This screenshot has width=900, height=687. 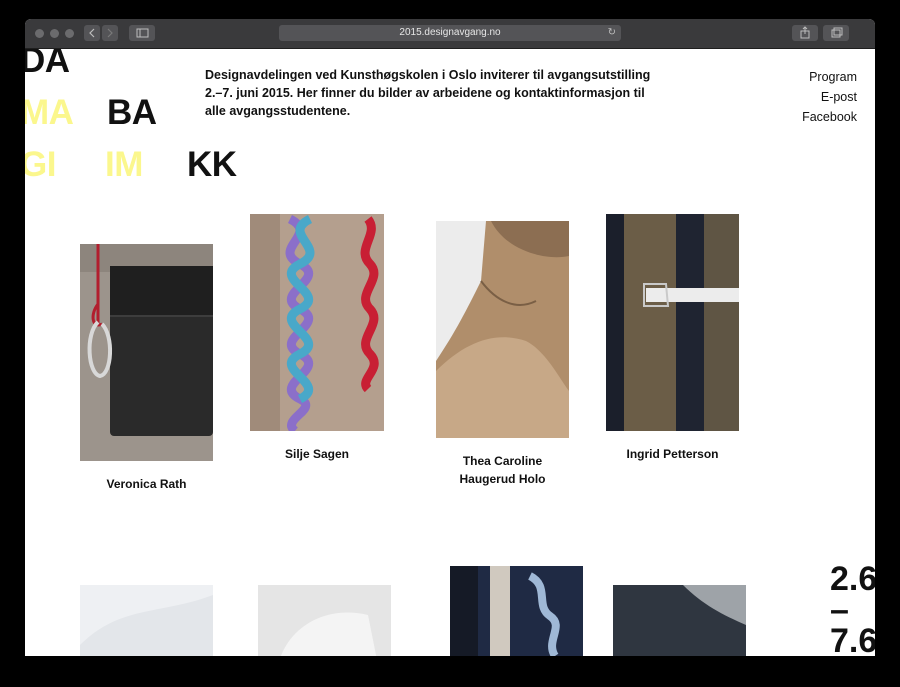 I want to click on logo-letters-da: DA, so click(x=47, y=64).